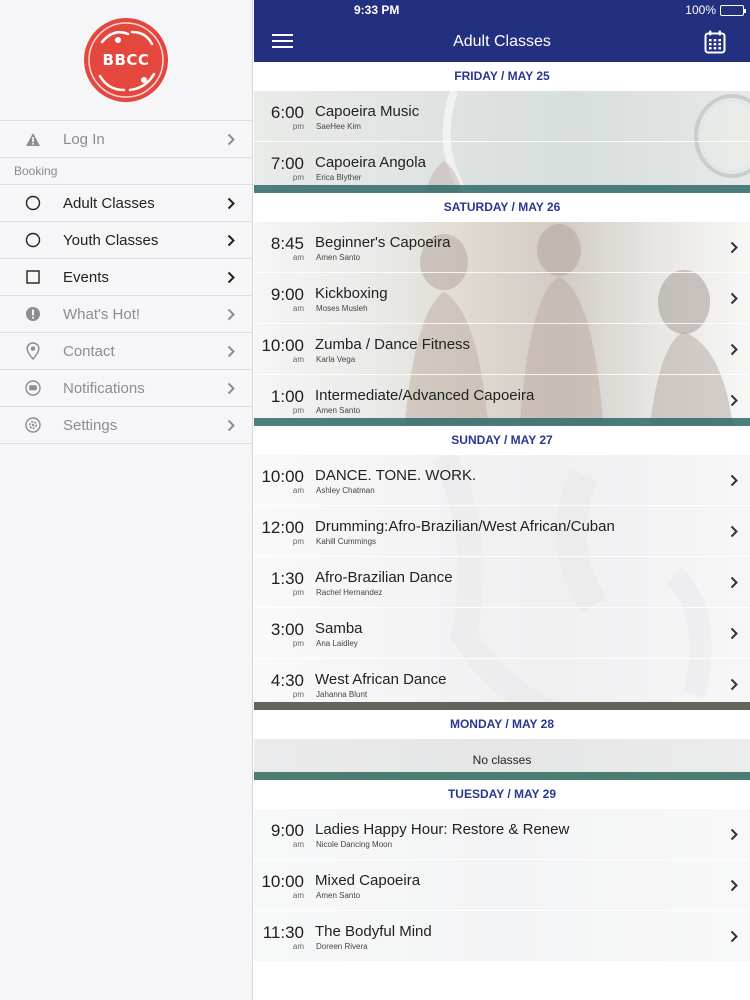 The width and height of the screenshot is (750, 1000). What do you see at coordinates (502, 633) in the screenshot?
I see `class-row: 3:00 pm Samba Ana Laidley` at bounding box center [502, 633].